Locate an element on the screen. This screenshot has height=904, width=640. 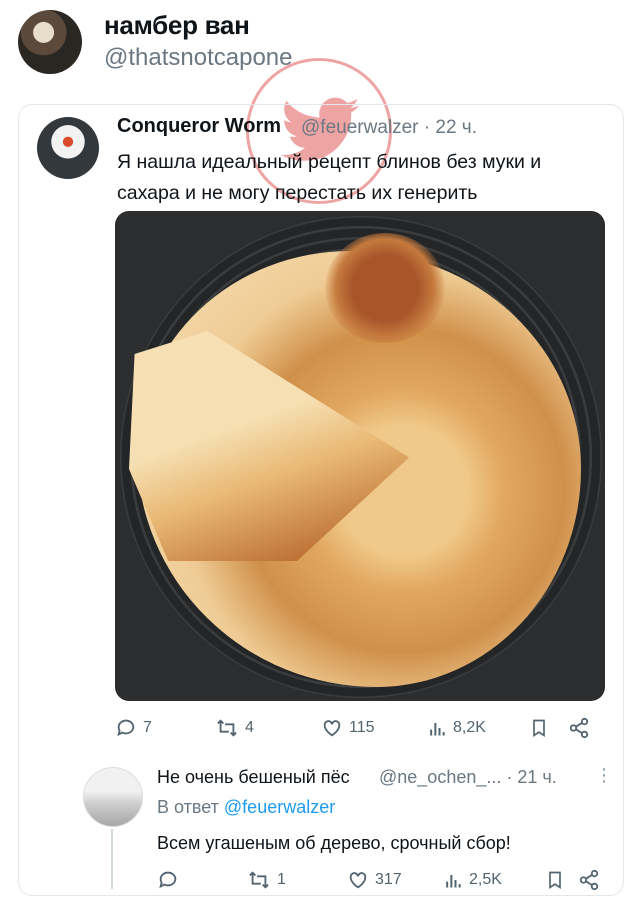
reply-reply-button is located at coordinates (171, 880).